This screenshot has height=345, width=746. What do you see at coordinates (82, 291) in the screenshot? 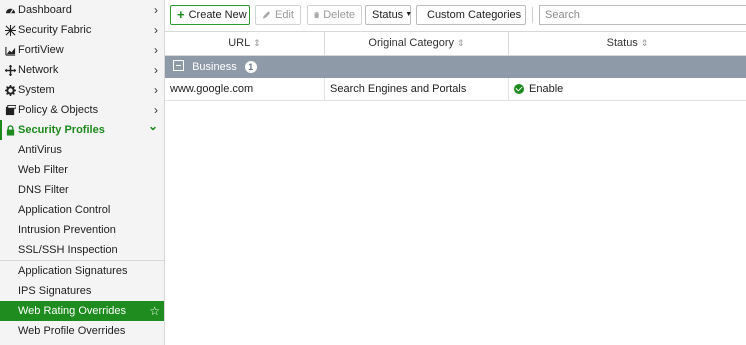
I see `sidebar-subitem-ips-signatures: IPS Signatures` at bounding box center [82, 291].